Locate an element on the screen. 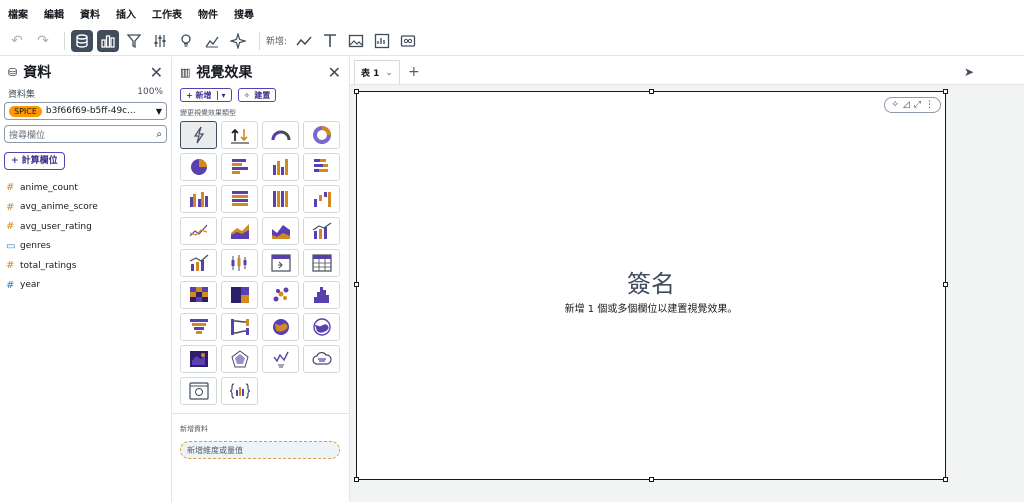  insight-icon is located at coordinates (280, 359).